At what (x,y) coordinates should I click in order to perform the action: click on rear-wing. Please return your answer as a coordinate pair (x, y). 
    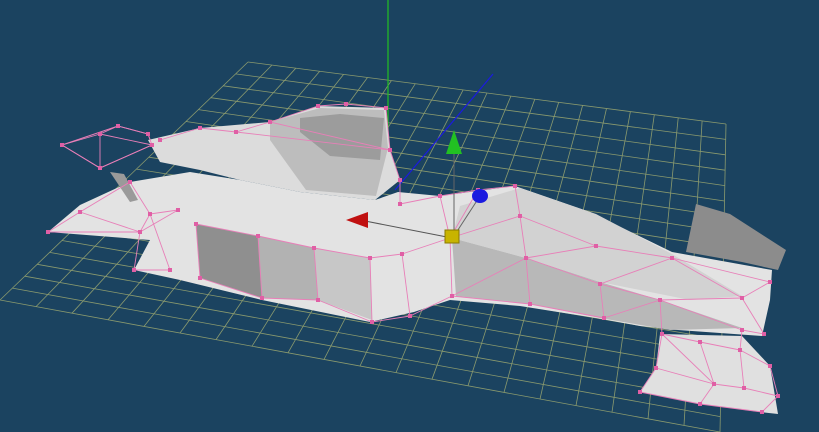
    Looking at the image, I should click on (106, 147).